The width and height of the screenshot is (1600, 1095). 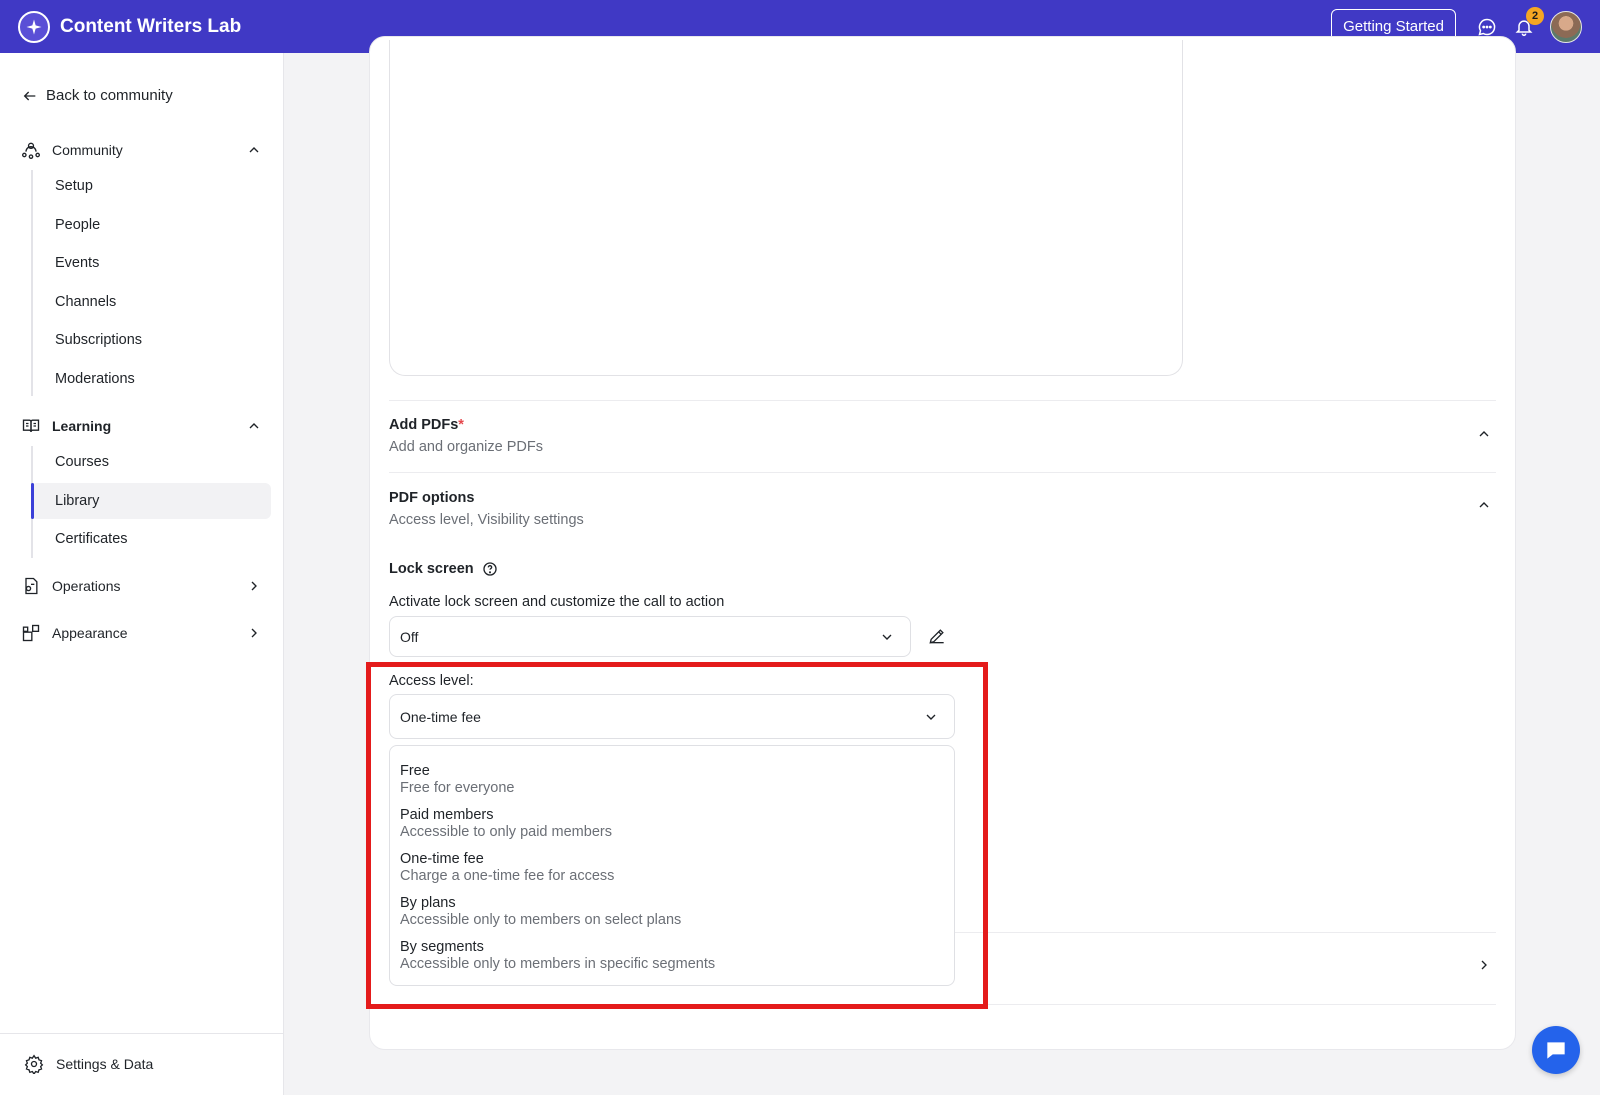 What do you see at coordinates (461, 425) in the screenshot?
I see `required-mark: *` at bounding box center [461, 425].